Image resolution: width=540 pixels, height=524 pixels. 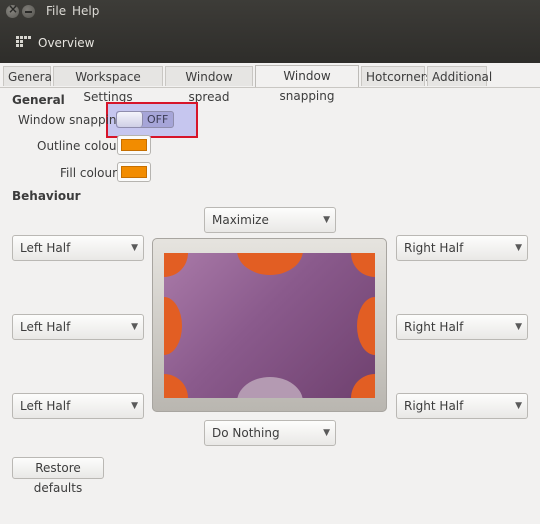 I want to click on outline-colour-label: Outline colour:, so click(x=81, y=146).